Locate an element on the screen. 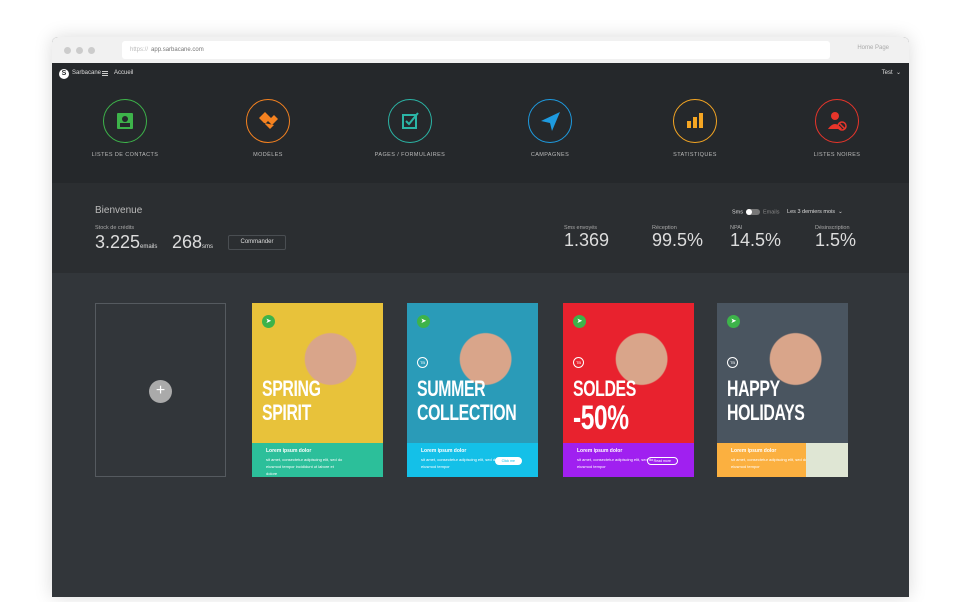  metric-value: 14.5% is located at coordinates (756, 240).